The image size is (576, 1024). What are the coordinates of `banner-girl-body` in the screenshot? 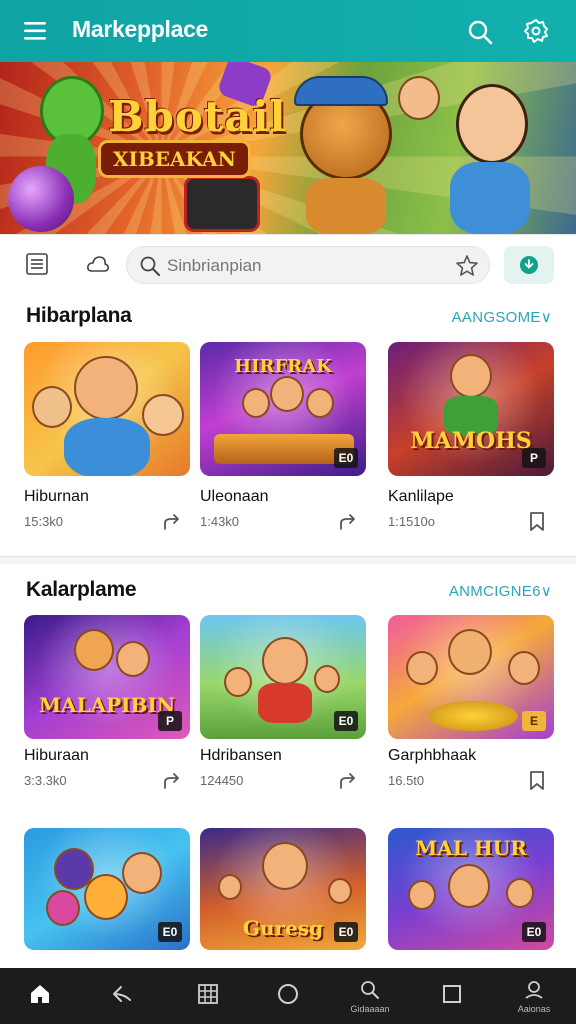 It's located at (490, 198).